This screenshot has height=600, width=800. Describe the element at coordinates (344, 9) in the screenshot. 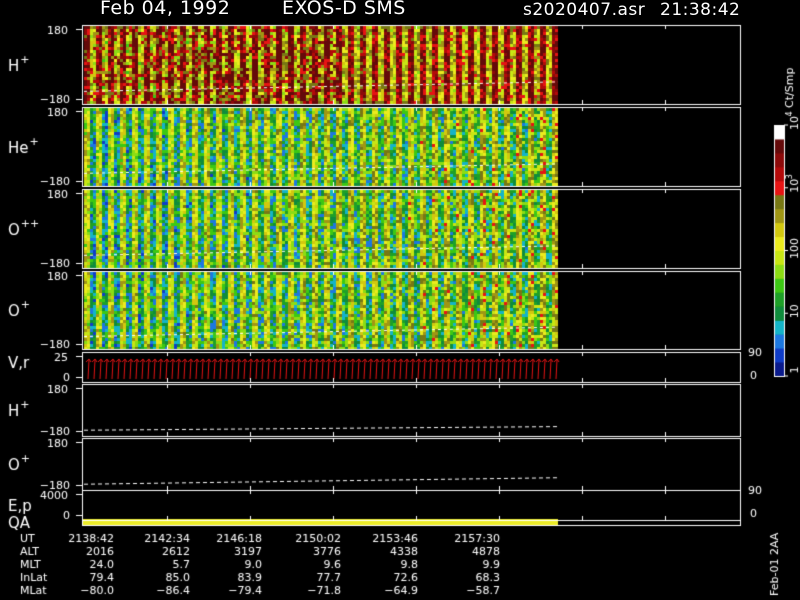

I see `instrument-title: EXOS-D SMS` at that location.